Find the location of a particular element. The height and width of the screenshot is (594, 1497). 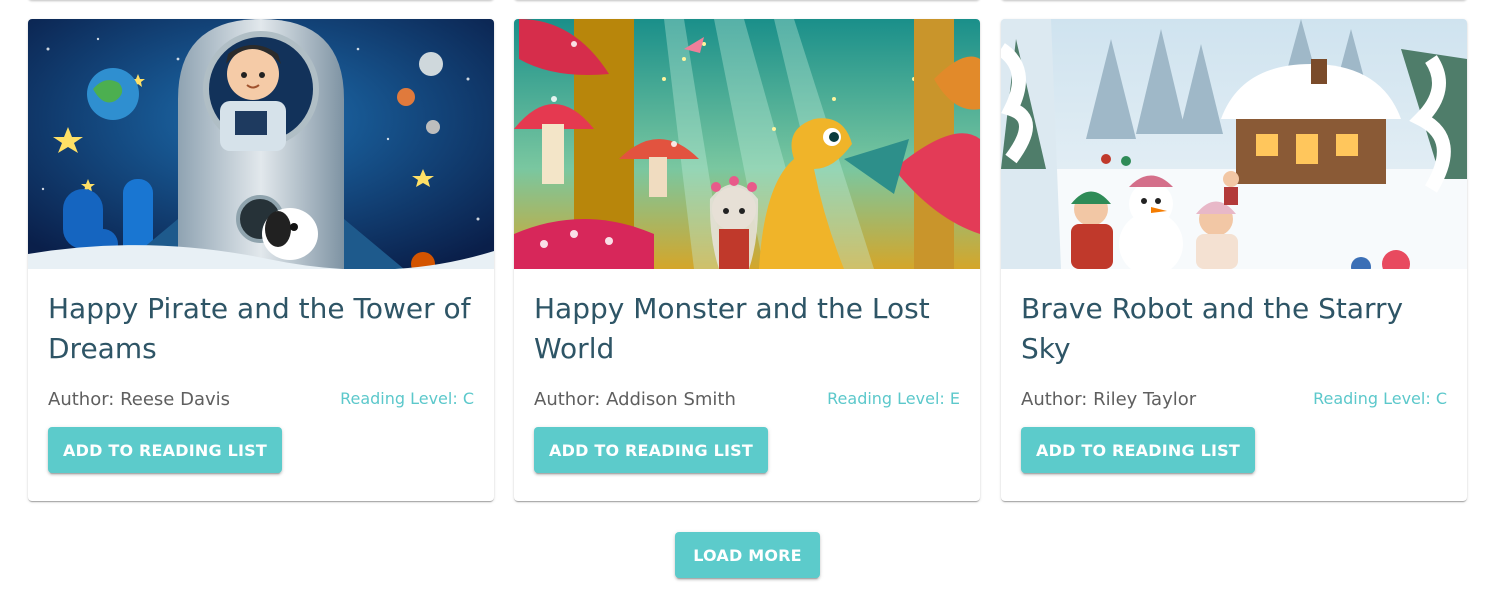

book-author: Author: Addison Smith is located at coordinates (635, 399).